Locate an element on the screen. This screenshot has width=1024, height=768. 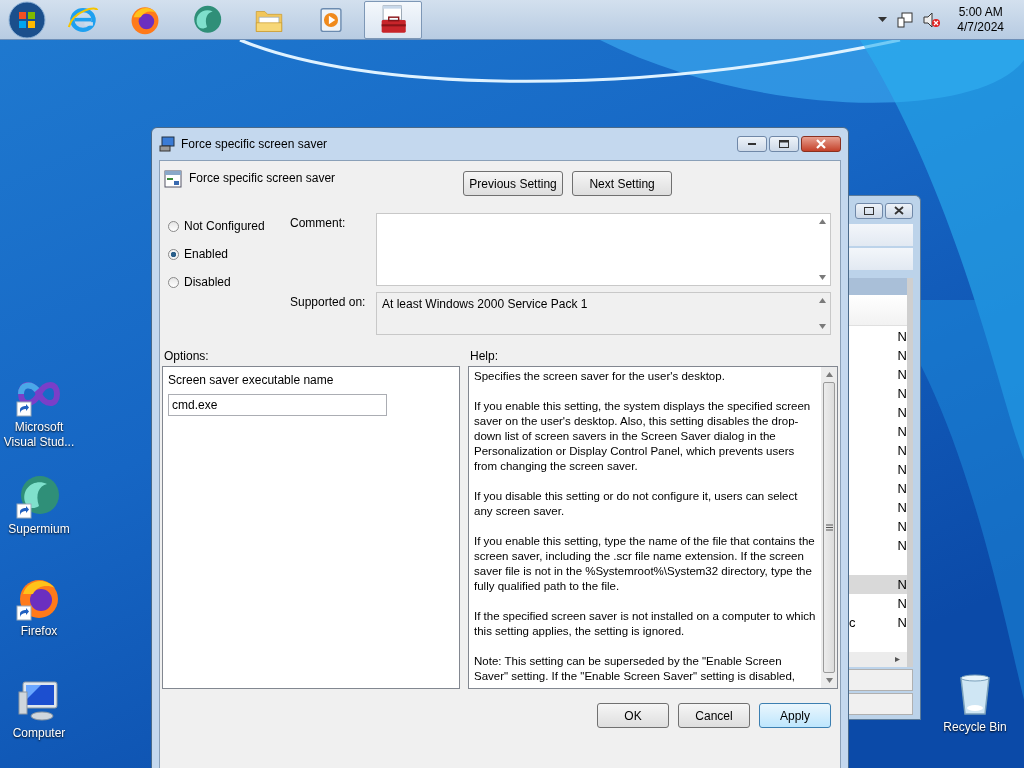
supported-on-text: At least Windows 2000 Service Pack 1 is located at coordinates (485, 304).